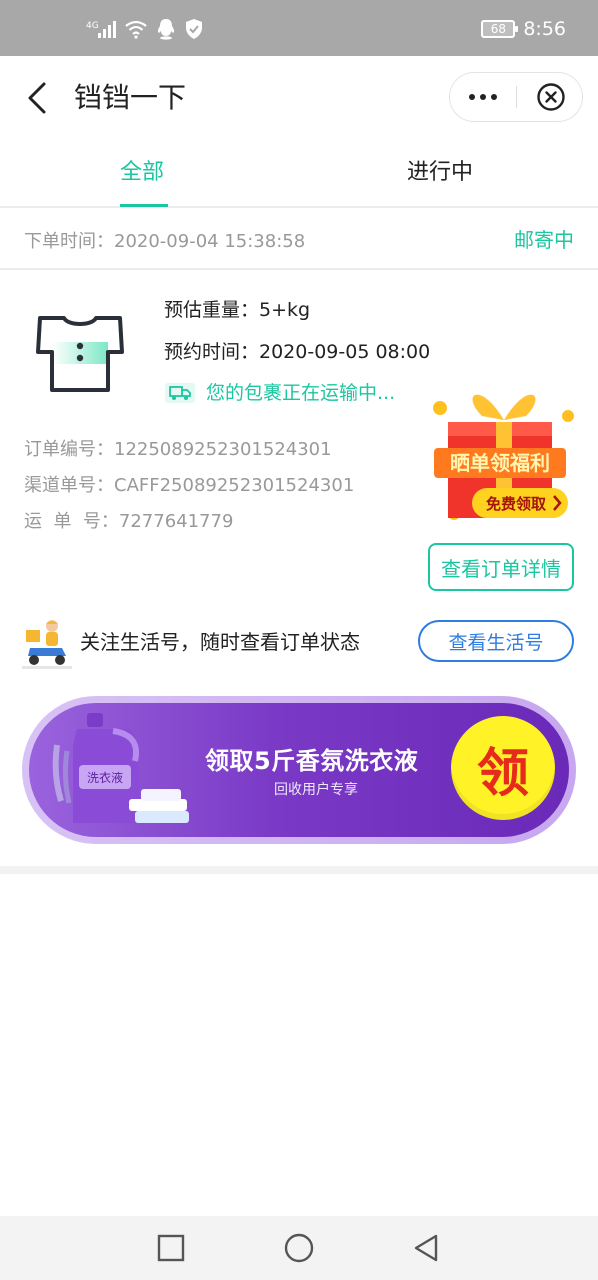  Describe the element at coordinates (483, 97) in the screenshot. I see `more-dots-icon` at that location.